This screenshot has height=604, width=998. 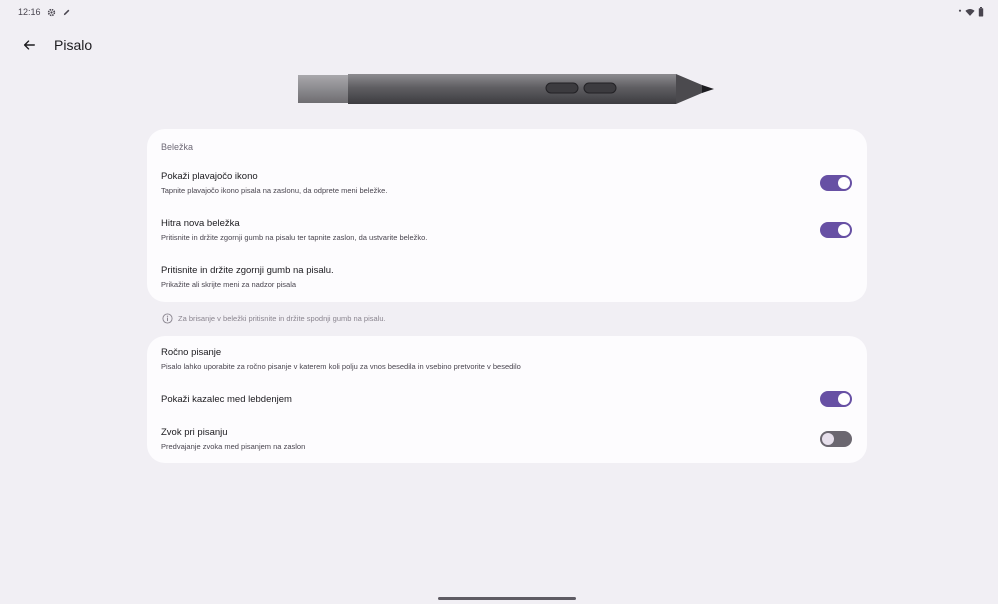 What do you see at coordinates (167, 318) in the screenshot?
I see `info-icon` at bounding box center [167, 318].